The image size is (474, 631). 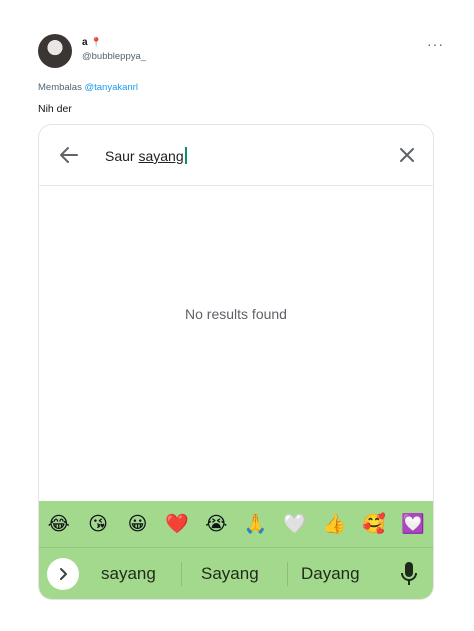 What do you see at coordinates (137, 524) in the screenshot?
I see `grinning-face-icon: 😀` at bounding box center [137, 524].